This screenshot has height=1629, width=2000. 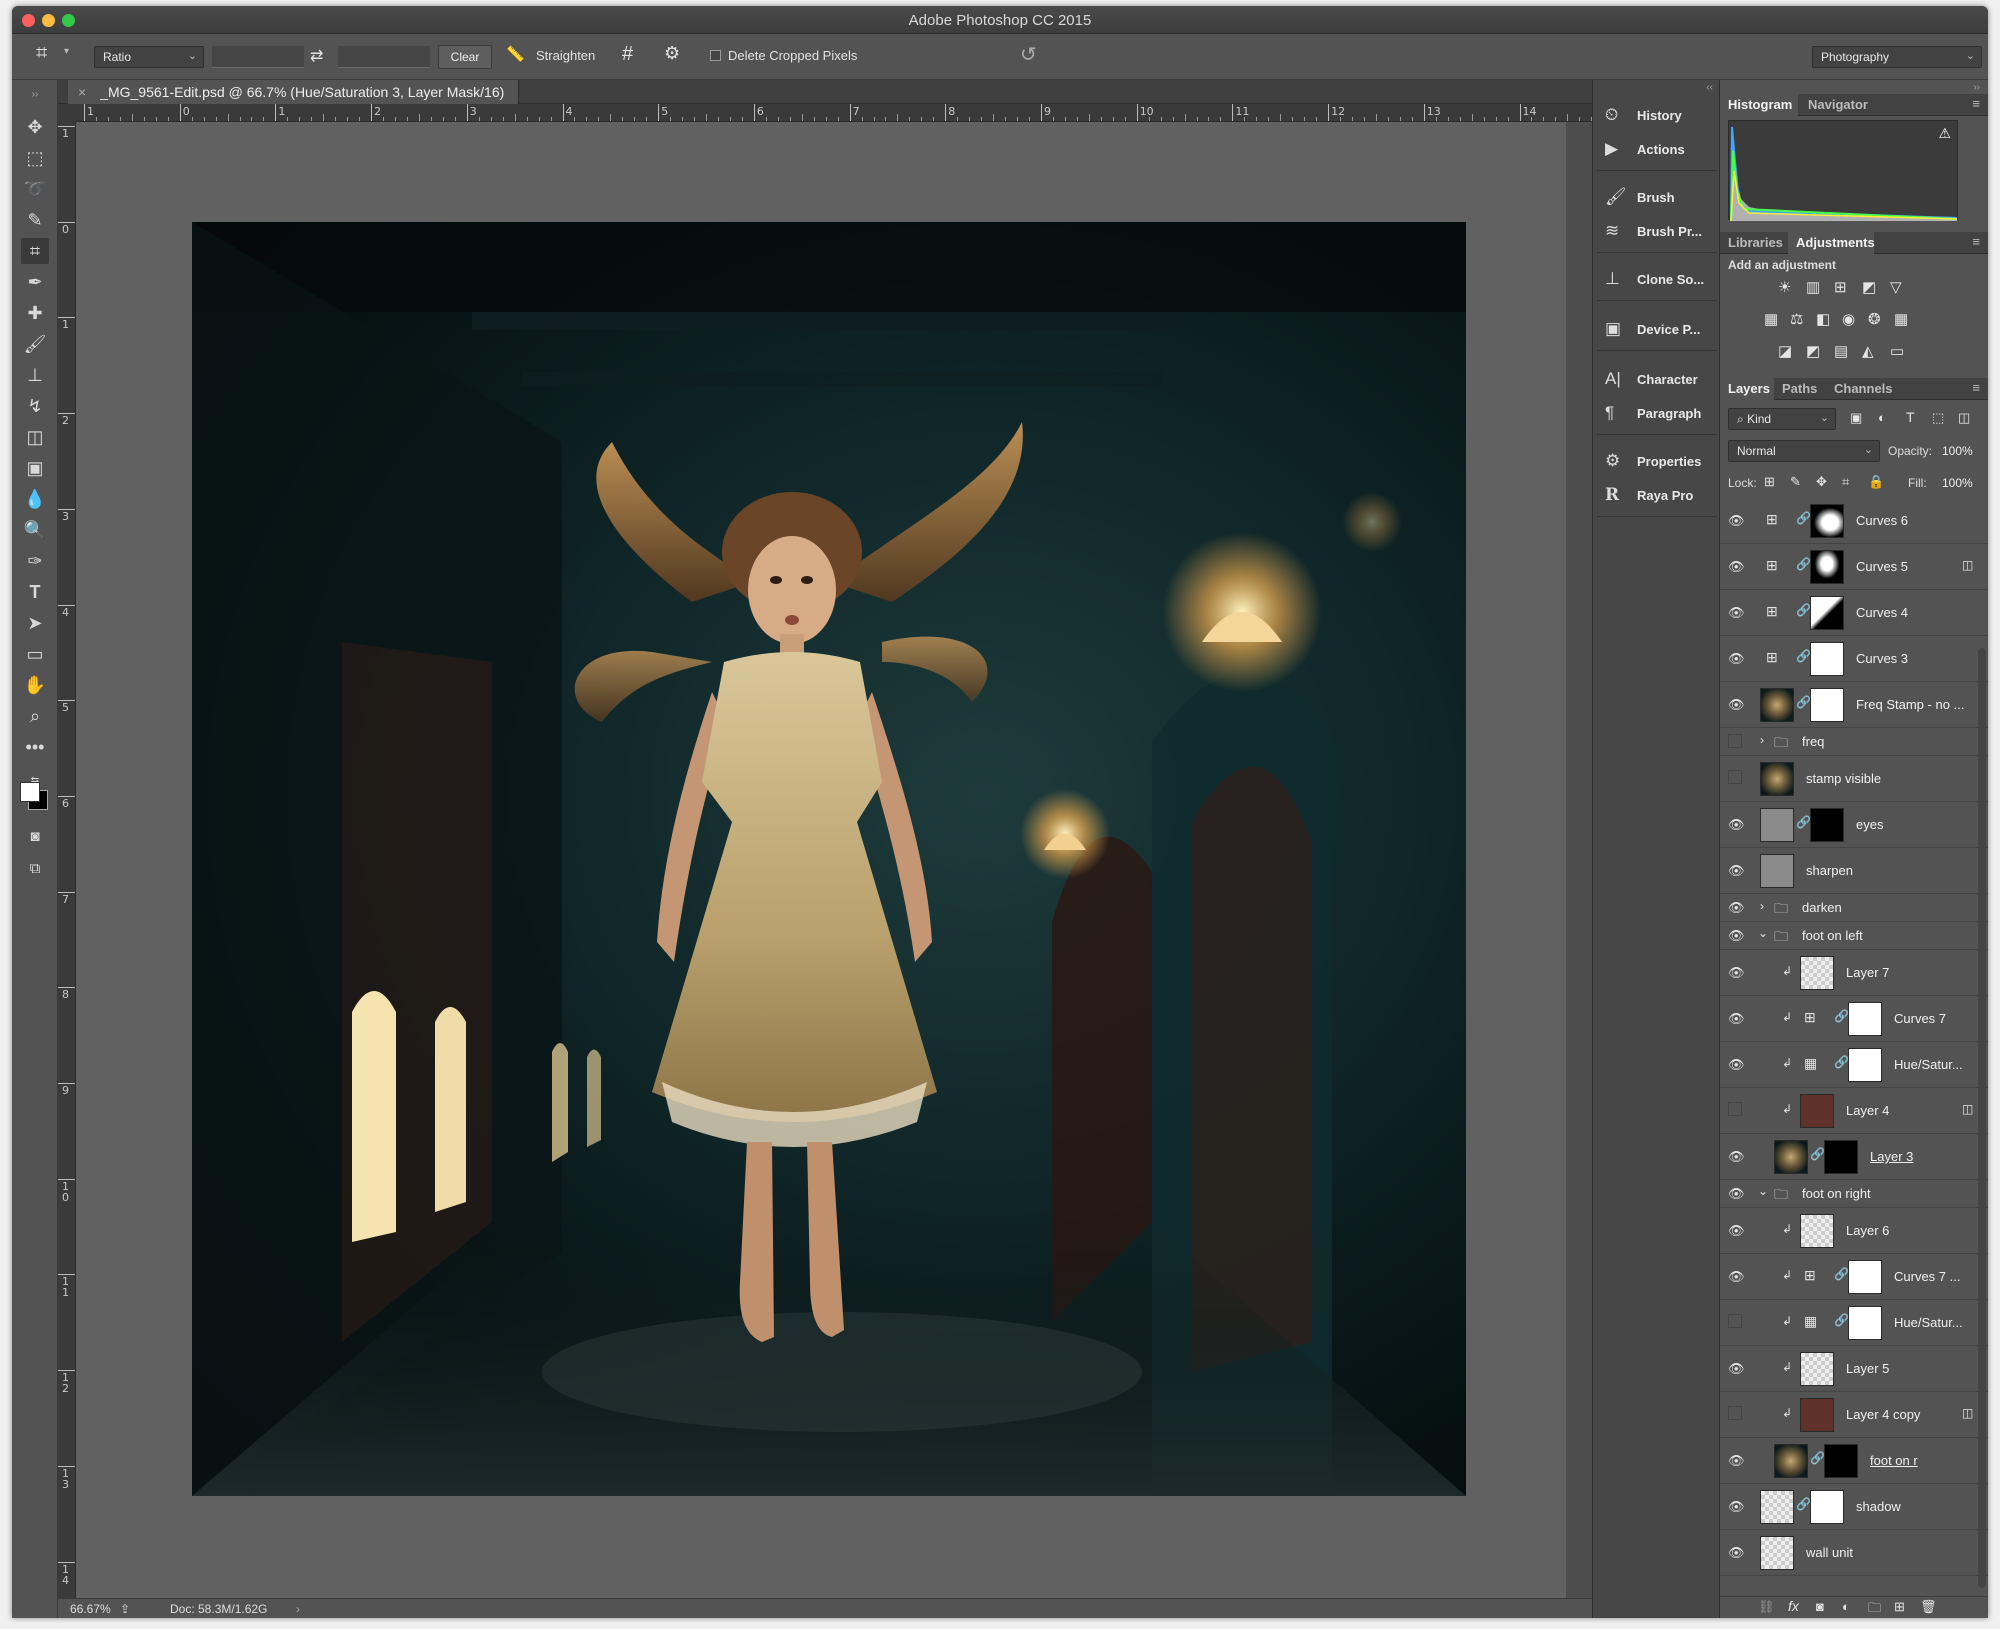 What do you see at coordinates (1901, 319) in the screenshot?
I see `color-lookup-icon: ▦` at bounding box center [1901, 319].